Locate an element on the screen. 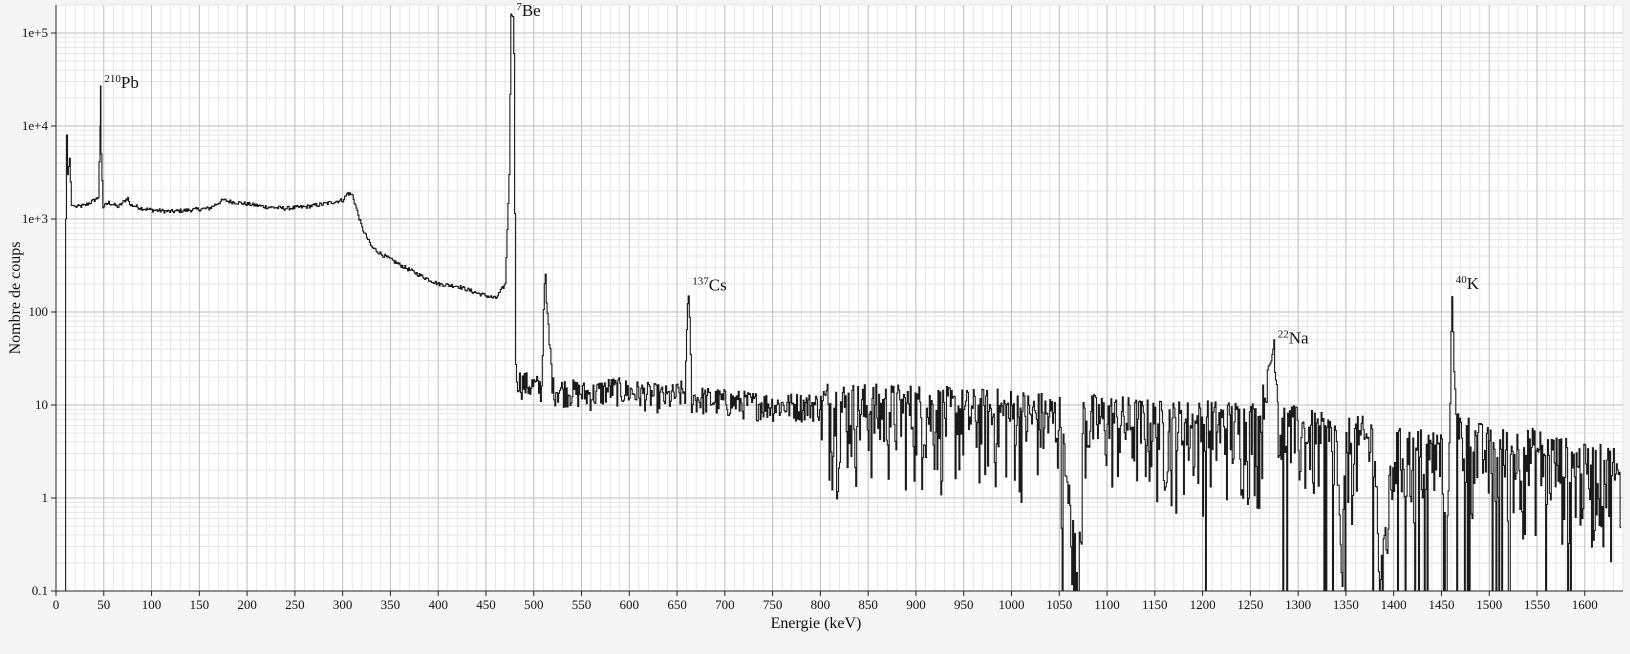 This screenshot has height=654, width=1630. x-tick-label: 200 is located at coordinates (247, 604).